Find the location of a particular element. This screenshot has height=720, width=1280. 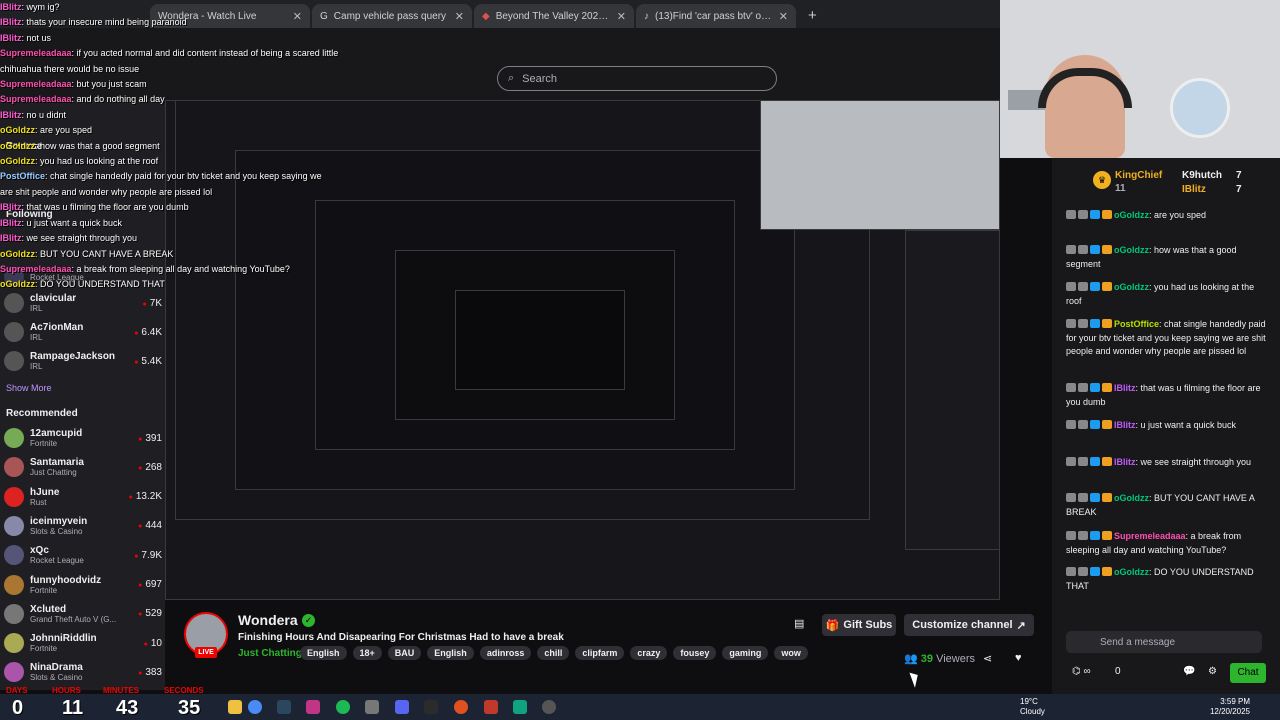

chat-message: oGoldzz: how was that a good segment is located at coordinates (1168, 257).